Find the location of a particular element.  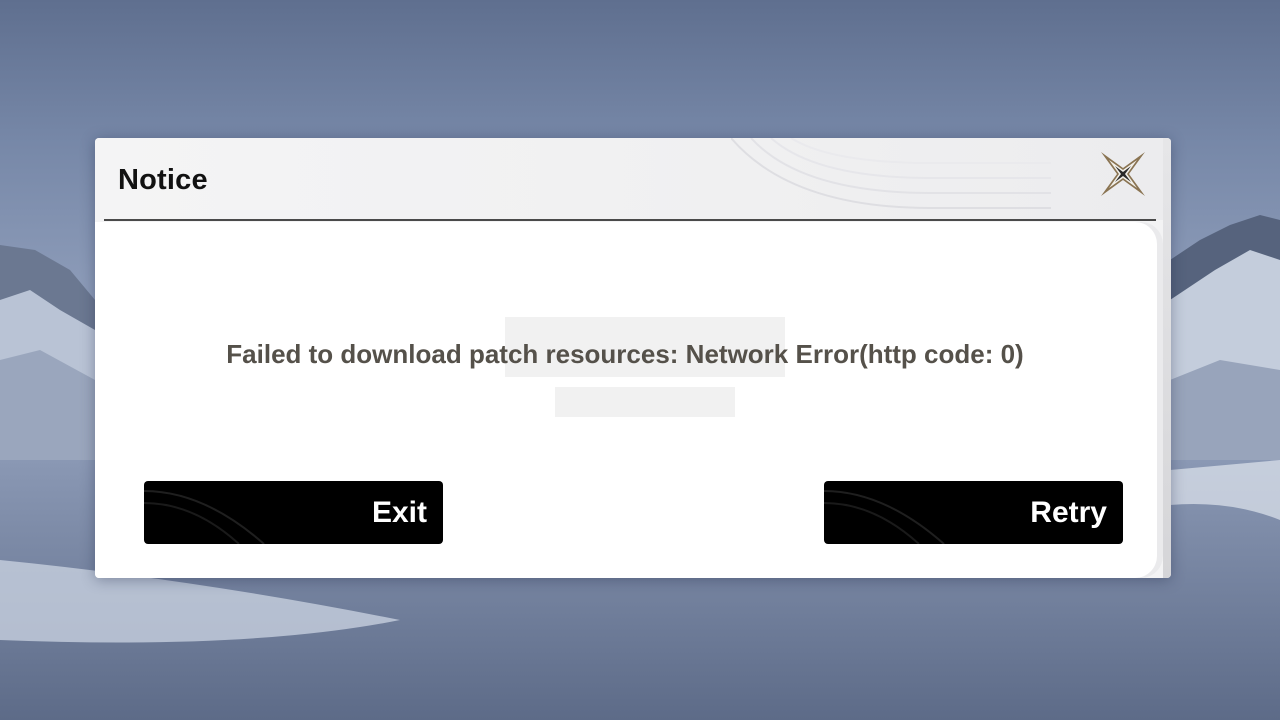

watermark-logo is located at coordinates (645, 367).